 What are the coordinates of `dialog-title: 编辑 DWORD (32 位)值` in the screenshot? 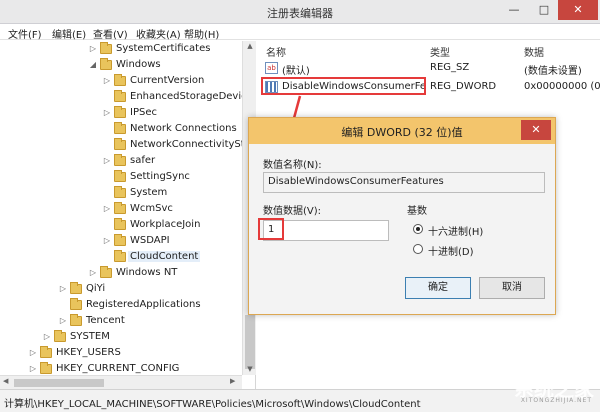 It's located at (402, 132).